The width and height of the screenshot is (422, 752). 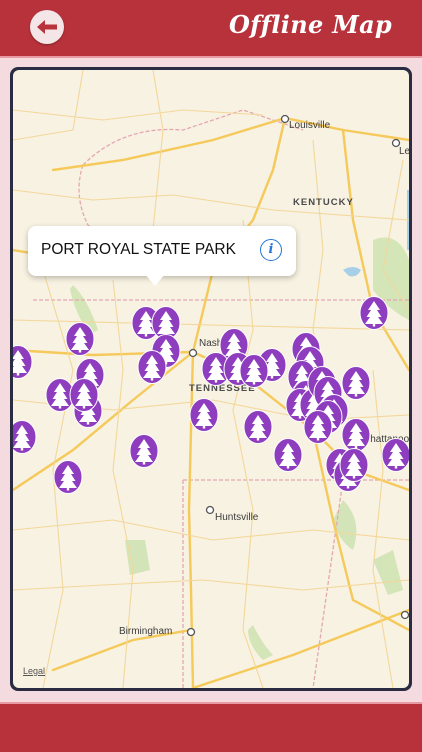 What do you see at coordinates (323, 202) in the screenshot?
I see `state-kentucky: KENTUCKY` at bounding box center [323, 202].